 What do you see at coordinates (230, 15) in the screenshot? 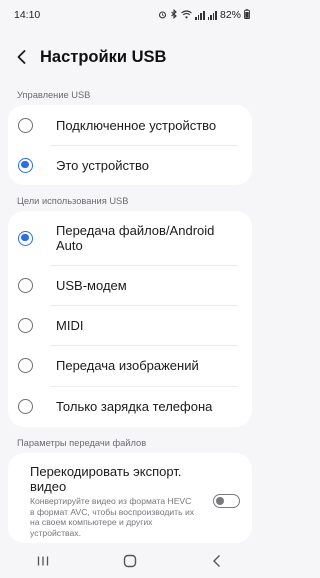
I see `battery-percent: 82%` at bounding box center [230, 15].